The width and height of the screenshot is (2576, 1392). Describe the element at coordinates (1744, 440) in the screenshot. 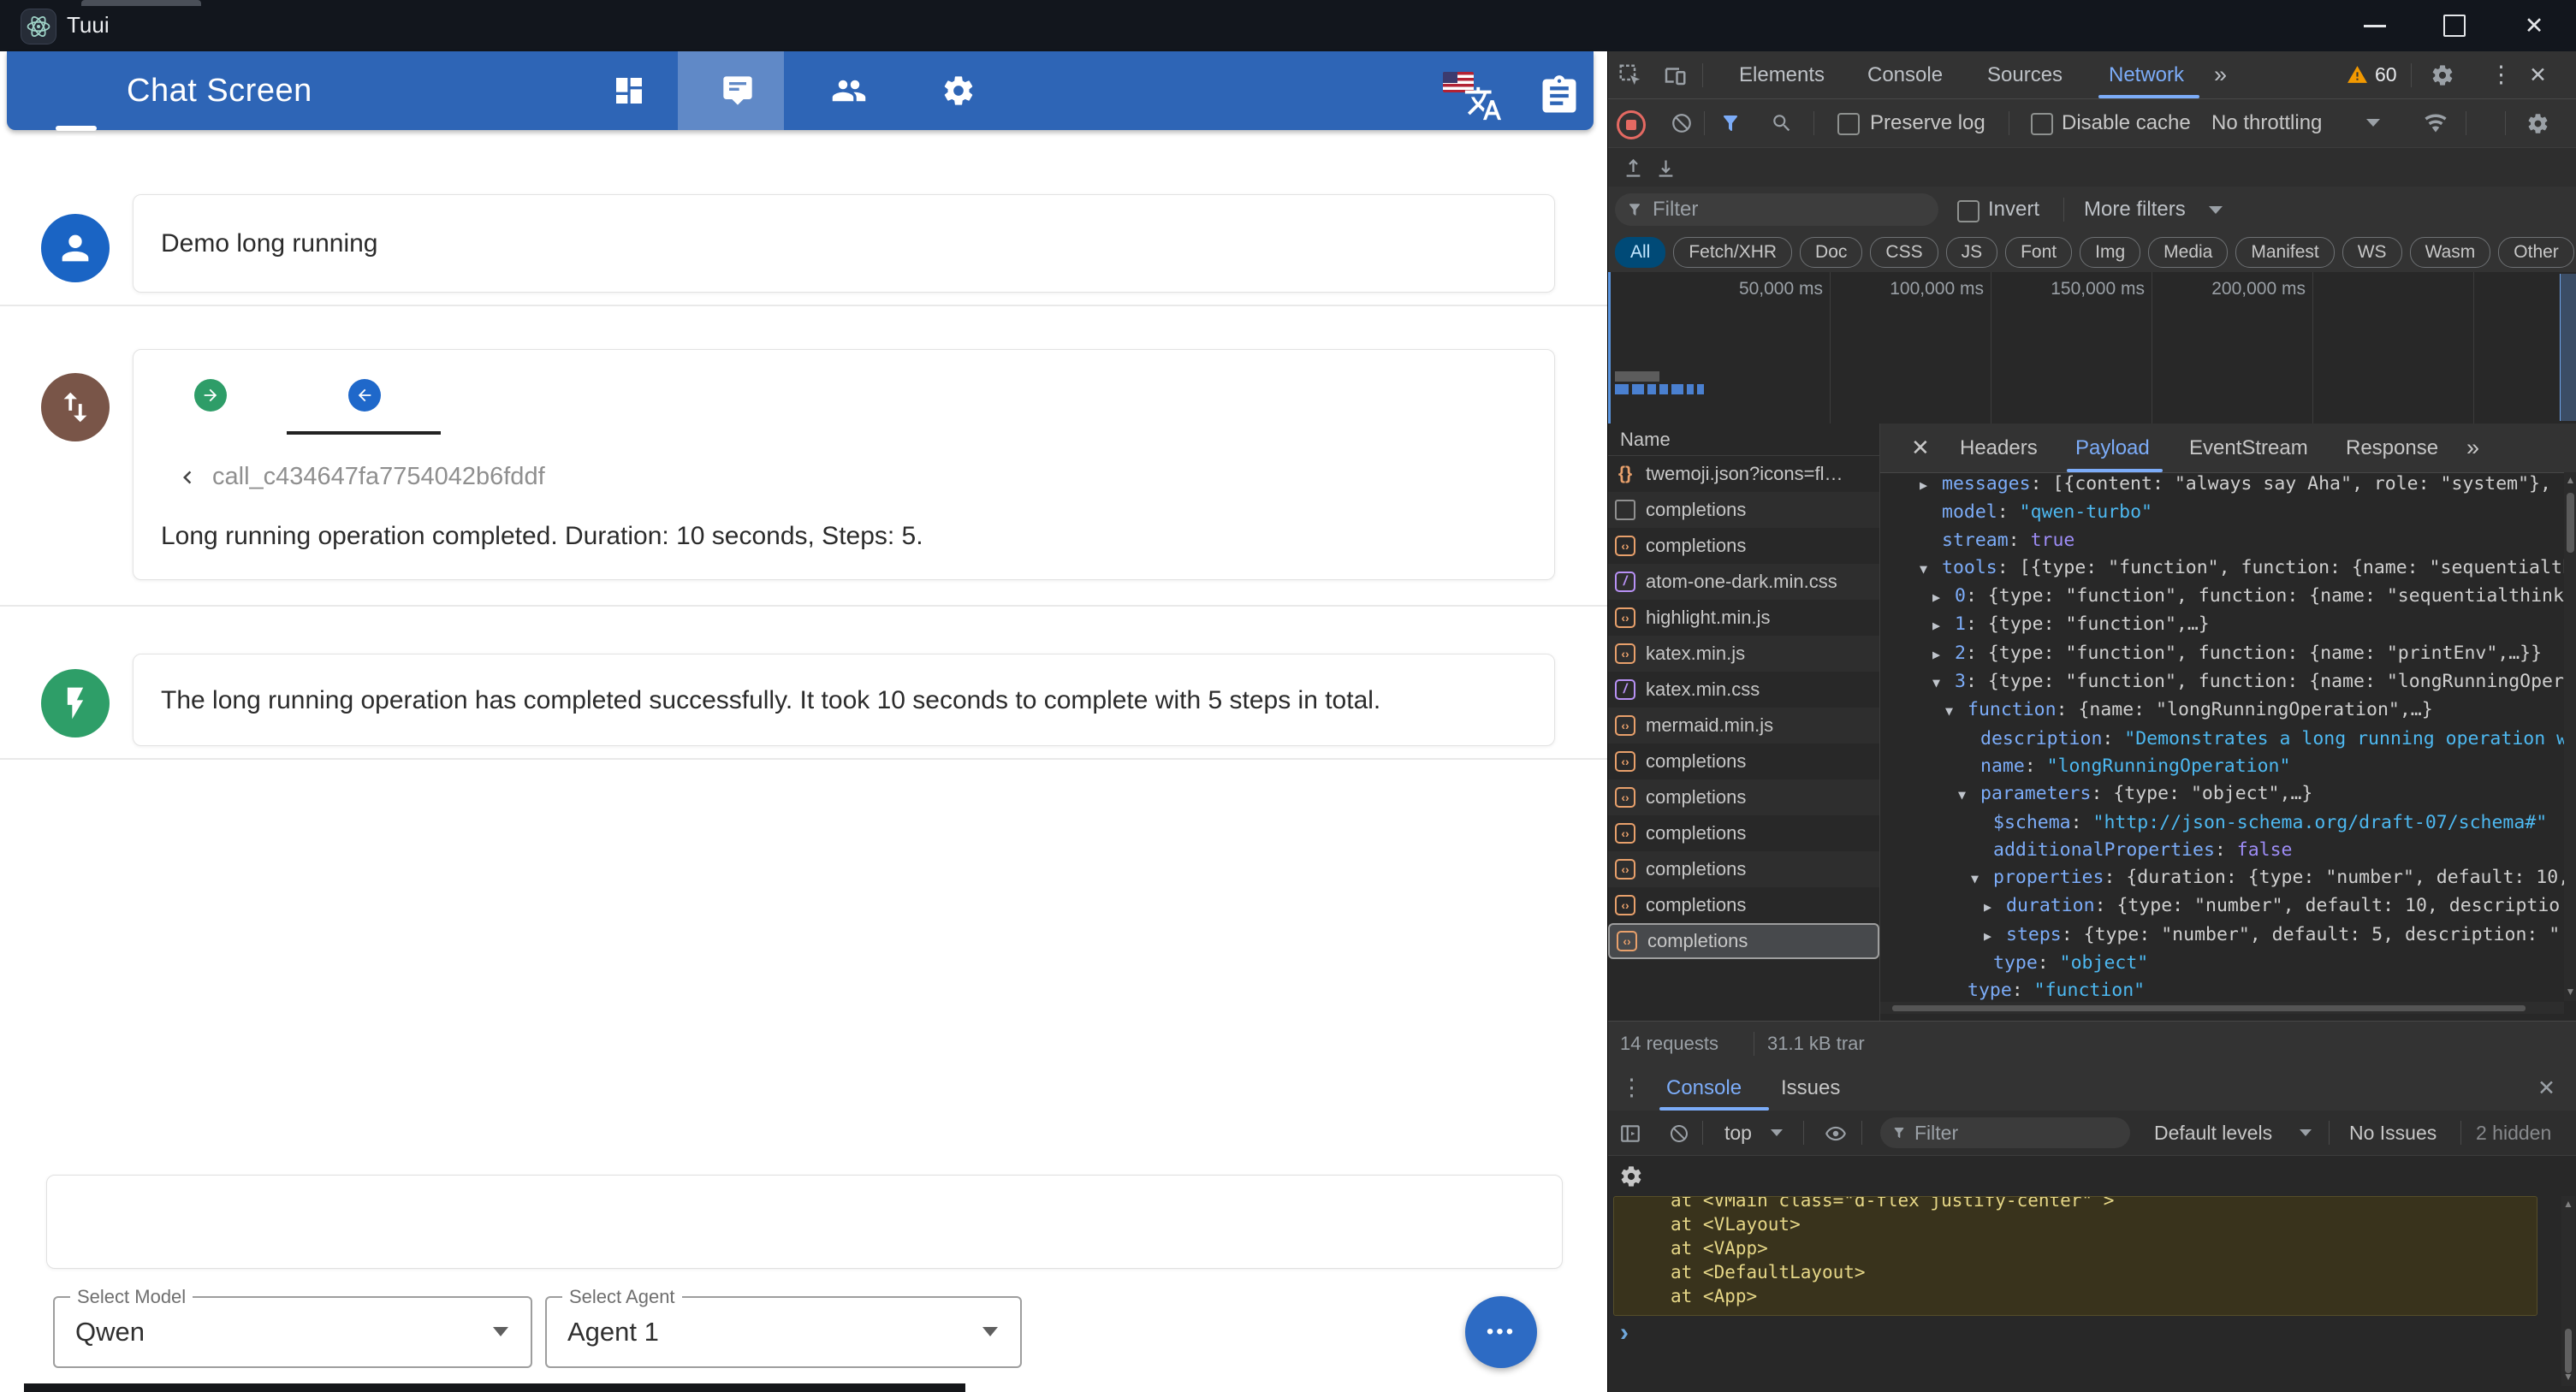

I see `name-column-header: Name` at that location.